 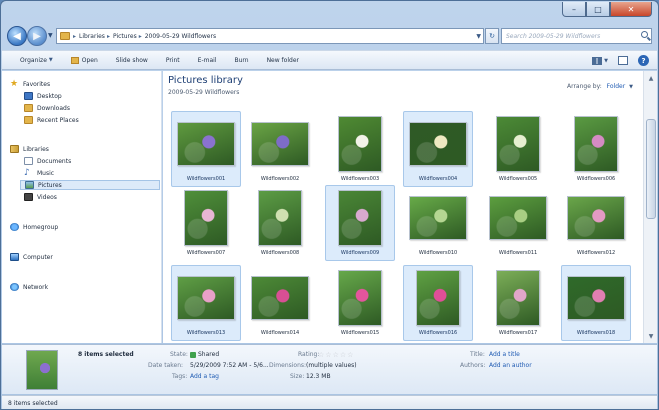 What do you see at coordinates (47, 161) in the screenshot?
I see `nav-documents: Documents` at bounding box center [47, 161].